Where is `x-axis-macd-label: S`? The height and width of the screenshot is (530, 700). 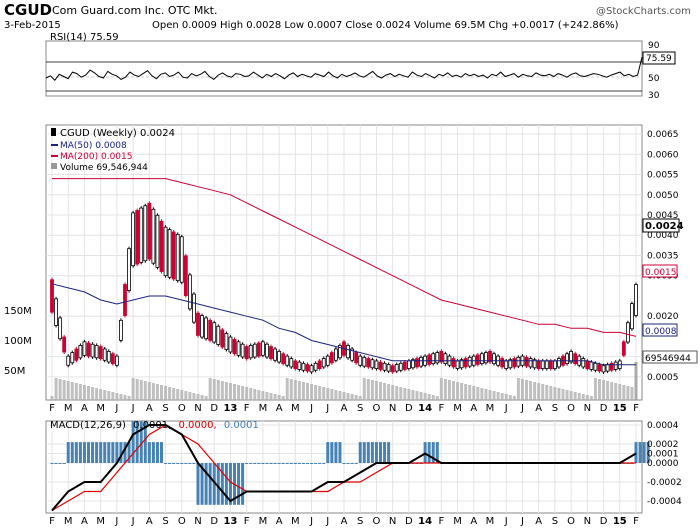
x-axis-macd-label: S is located at coordinates (165, 521).